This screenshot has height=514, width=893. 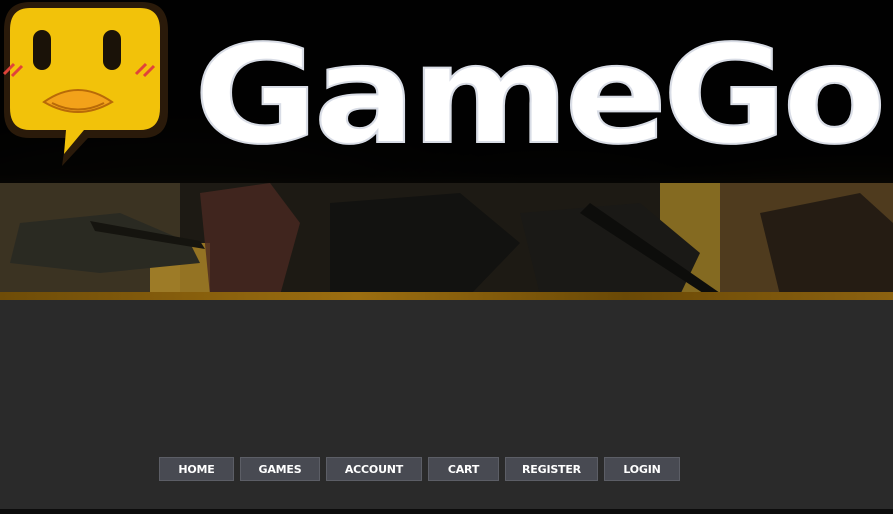 I want to click on duck-mascot-logo-icon, so click(x=85, y=84).